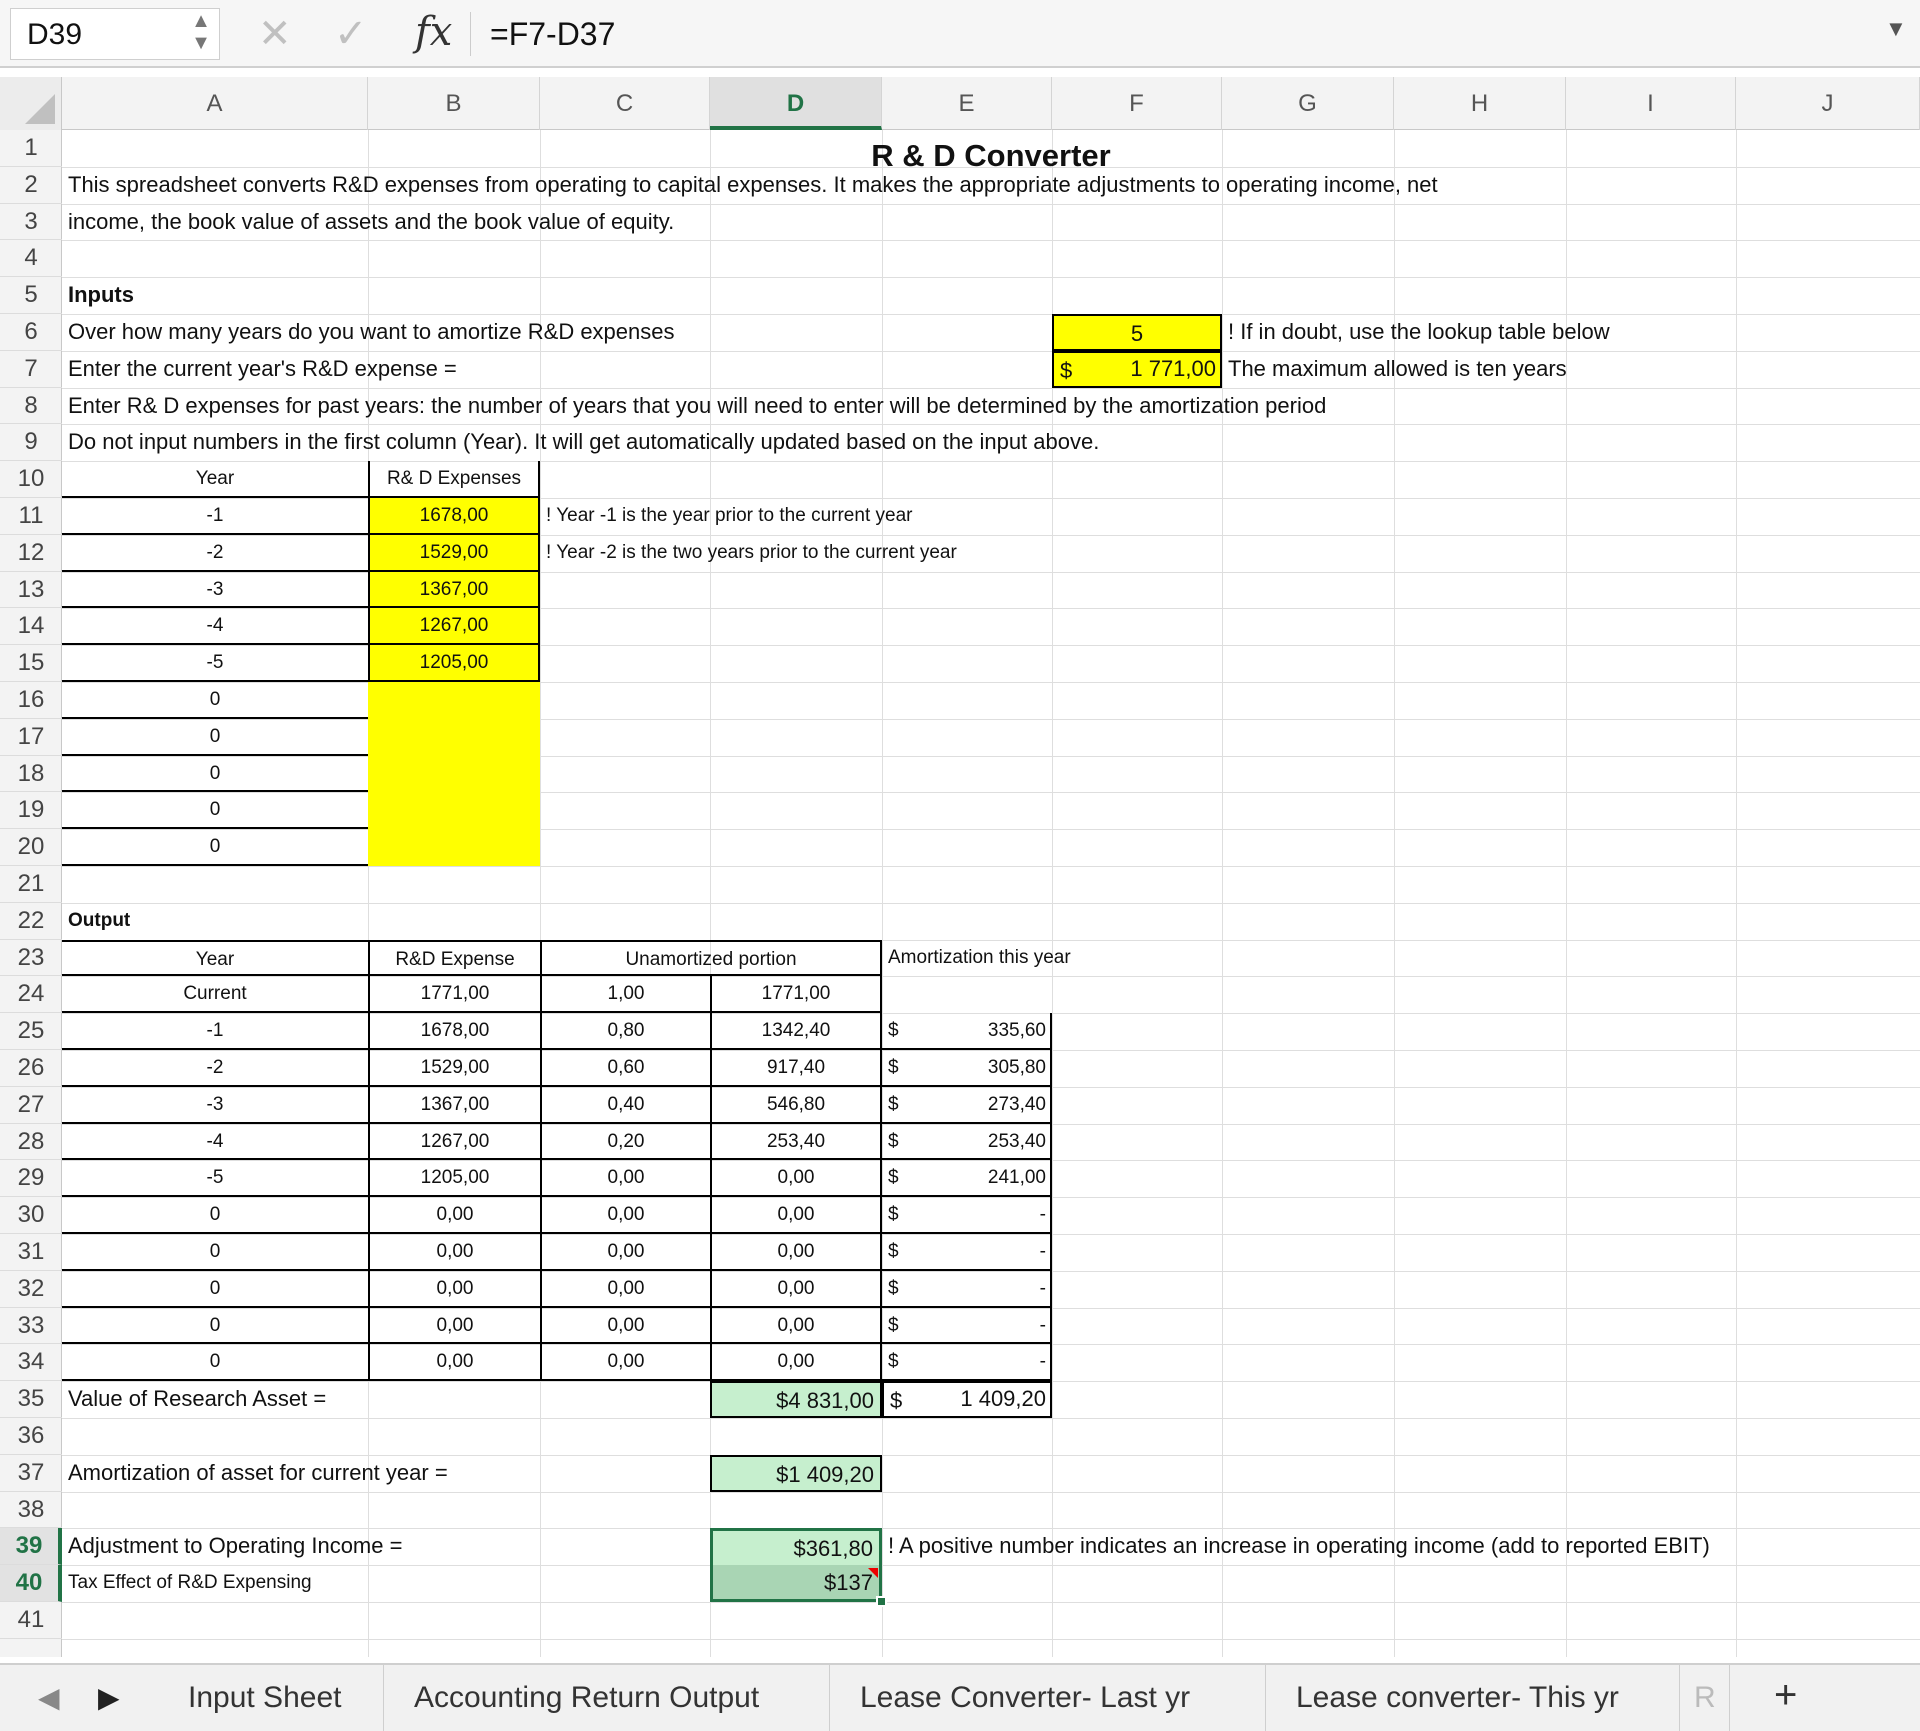 Image resolution: width=1920 pixels, height=1731 pixels. Describe the element at coordinates (215, 1142) in the screenshot. I see `output-year-cell: -4` at that location.